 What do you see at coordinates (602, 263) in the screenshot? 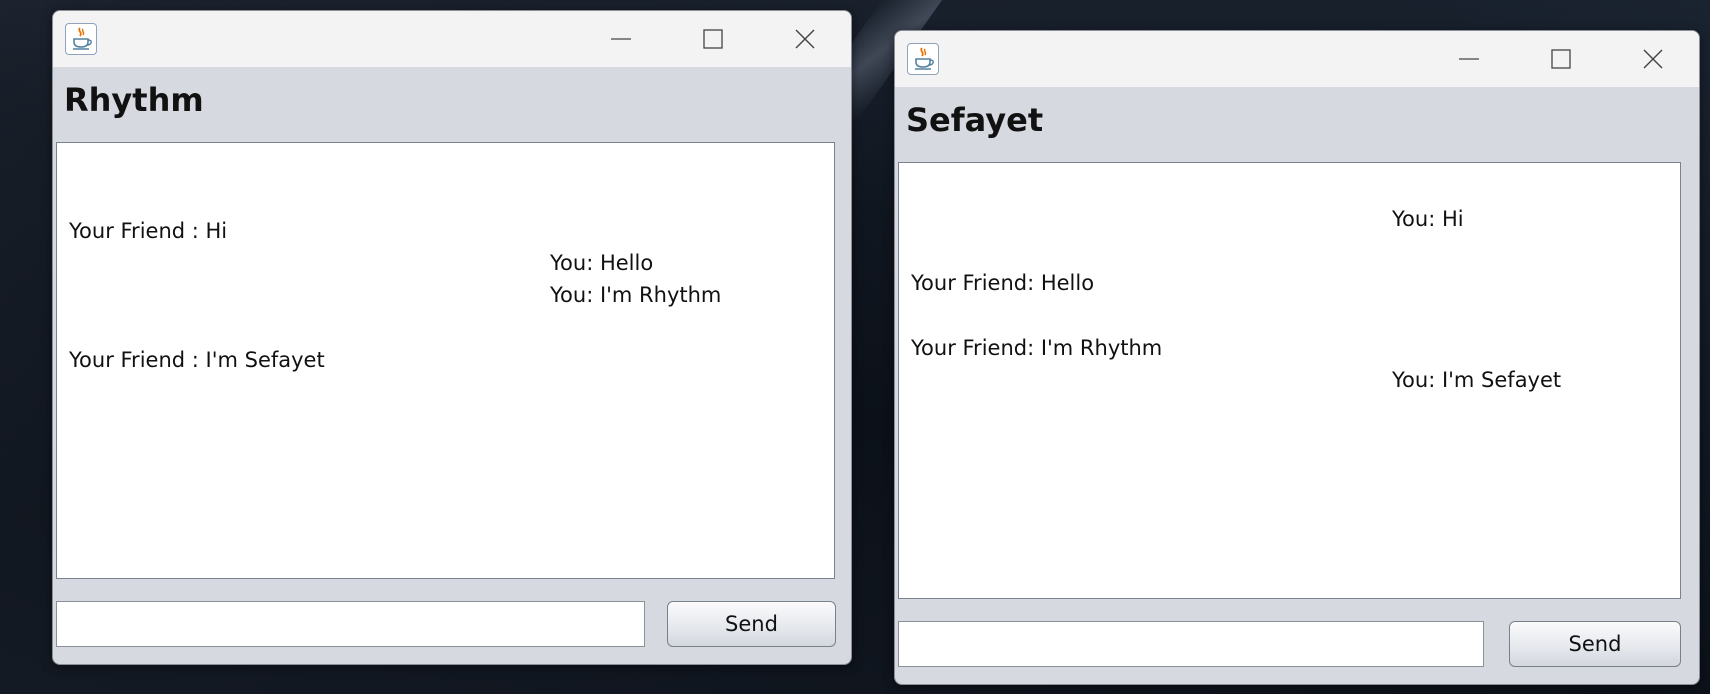
I see `own-message: You: Hello` at bounding box center [602, 263].